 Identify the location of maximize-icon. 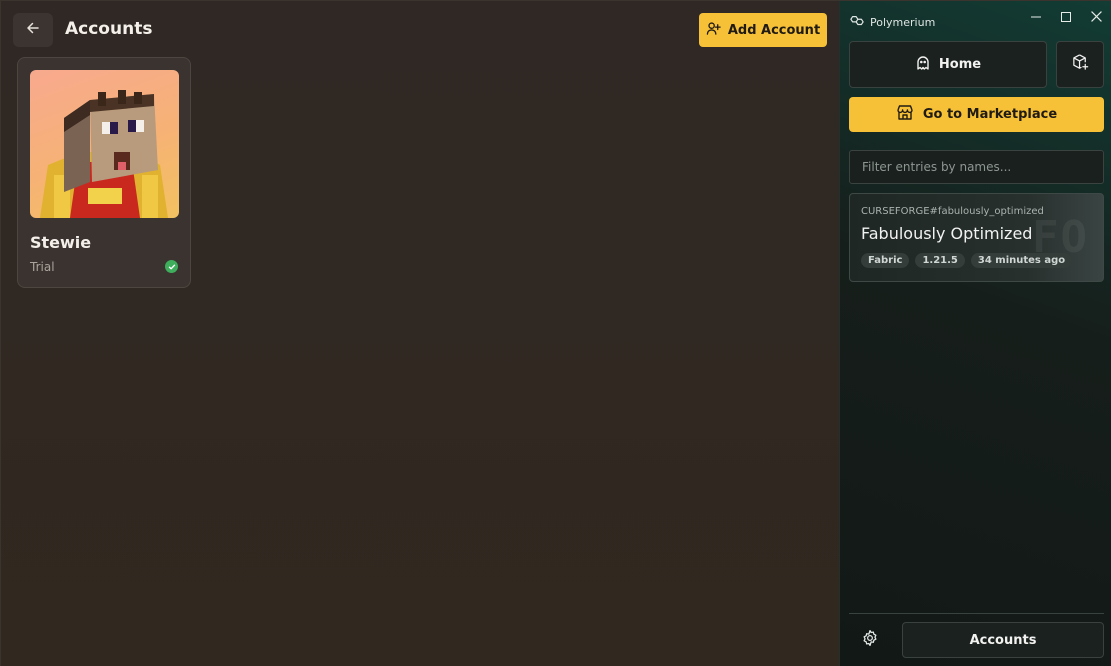
(1066, 16).